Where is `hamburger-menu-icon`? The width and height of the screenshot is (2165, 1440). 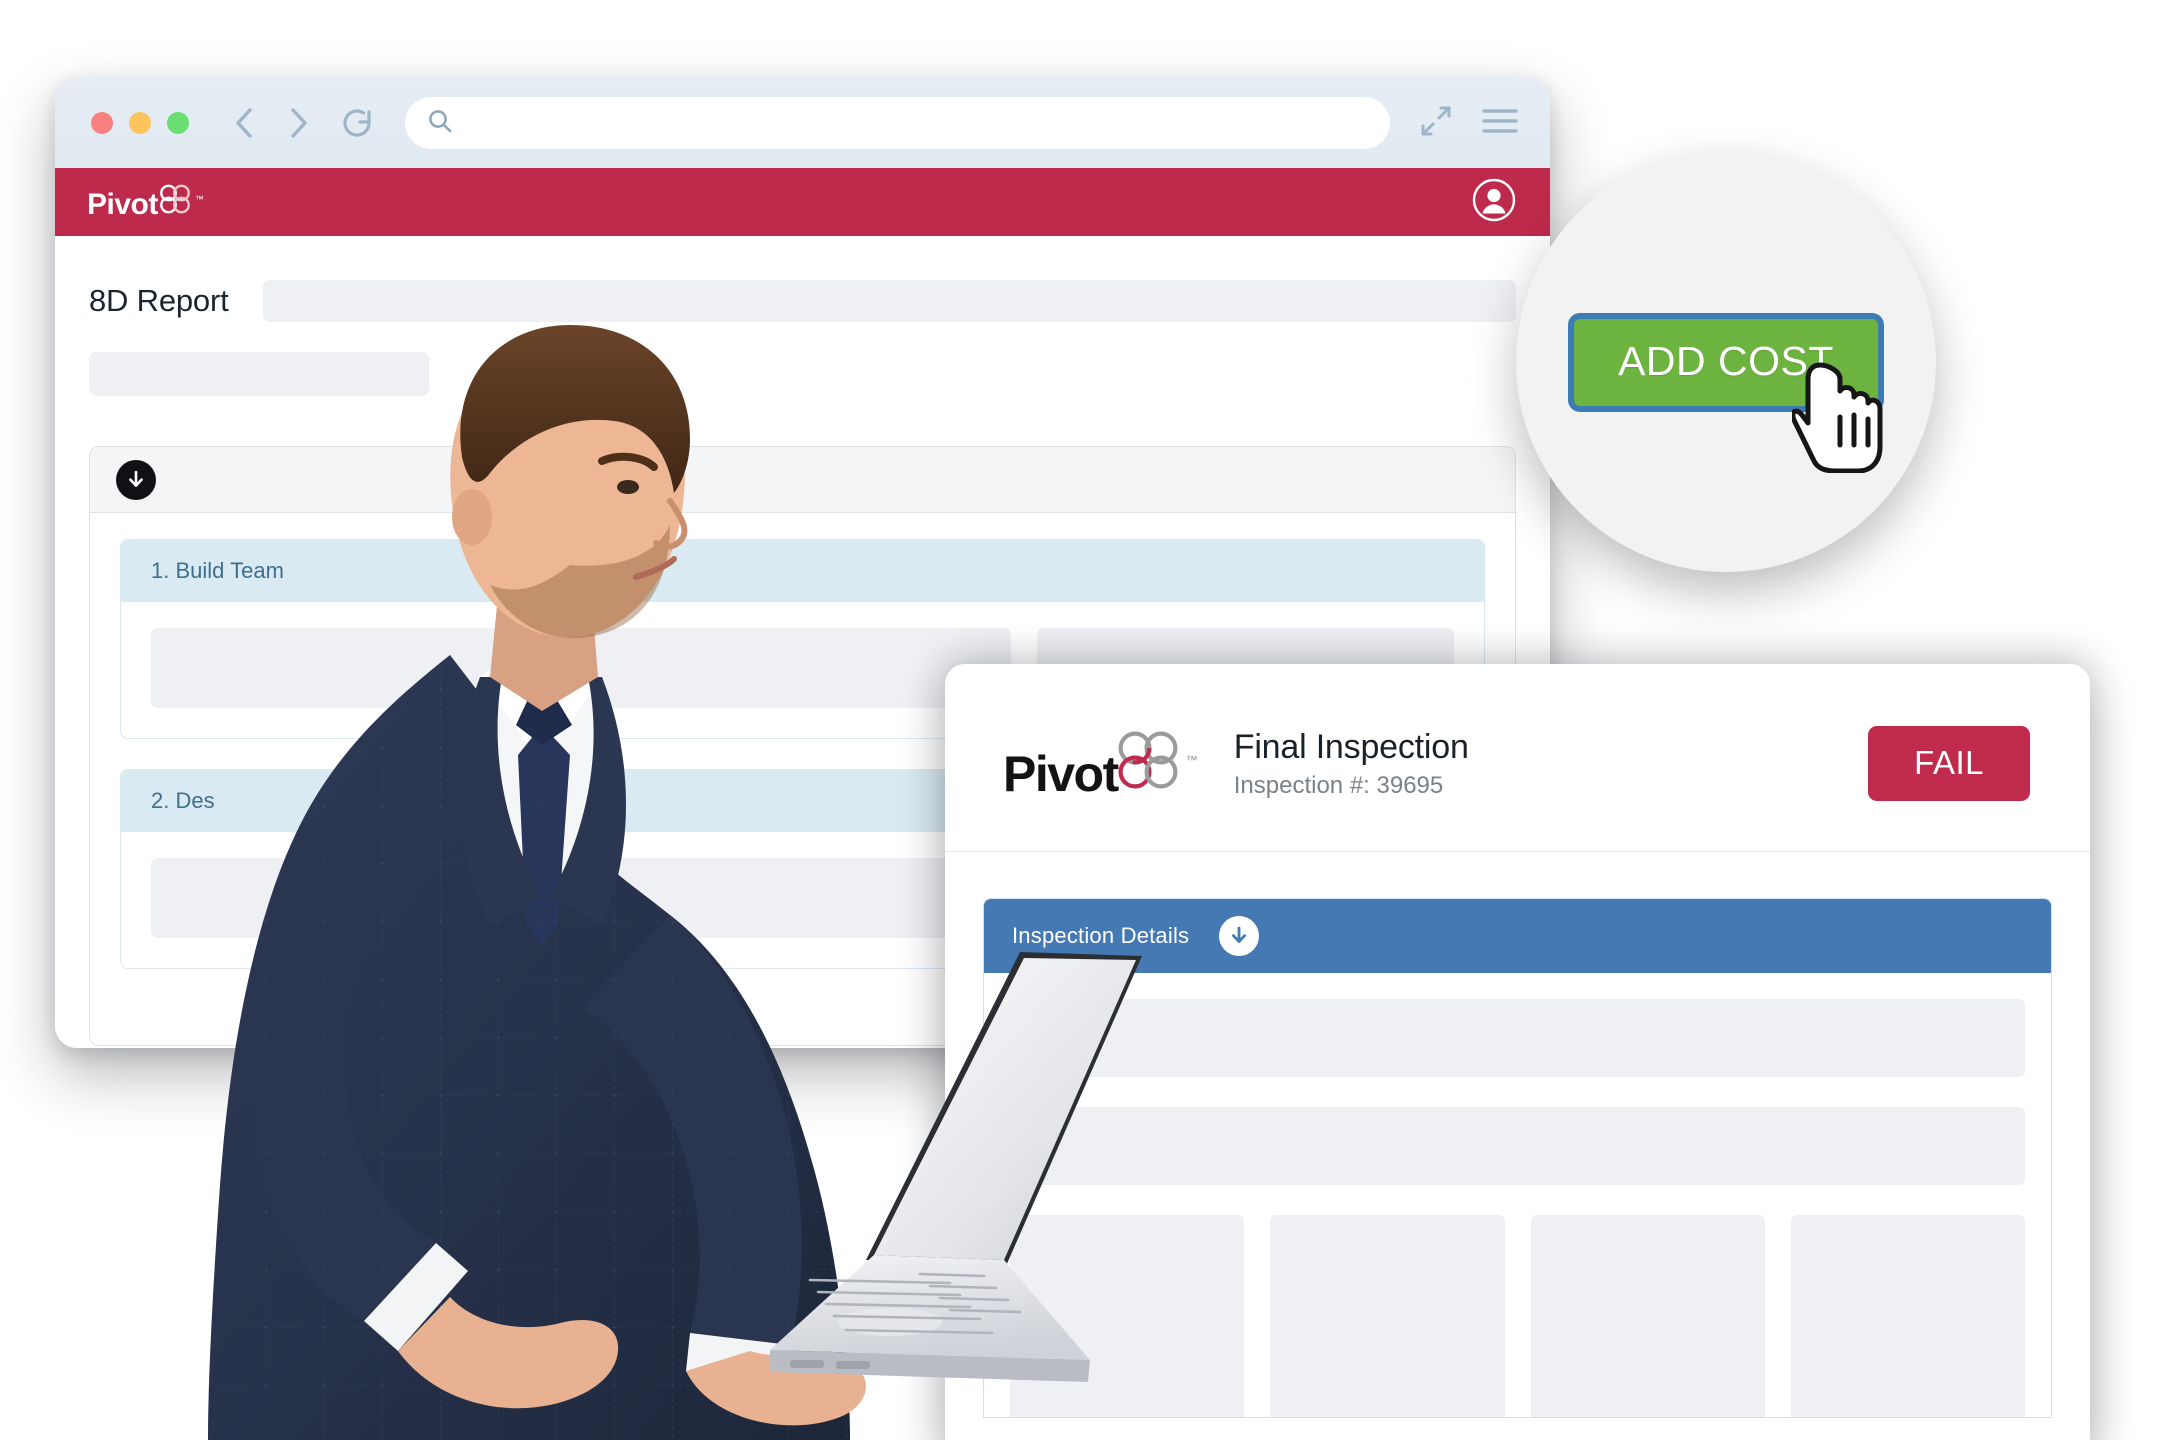 hamburger-menu-icon is located at coordinates (1500, 123).